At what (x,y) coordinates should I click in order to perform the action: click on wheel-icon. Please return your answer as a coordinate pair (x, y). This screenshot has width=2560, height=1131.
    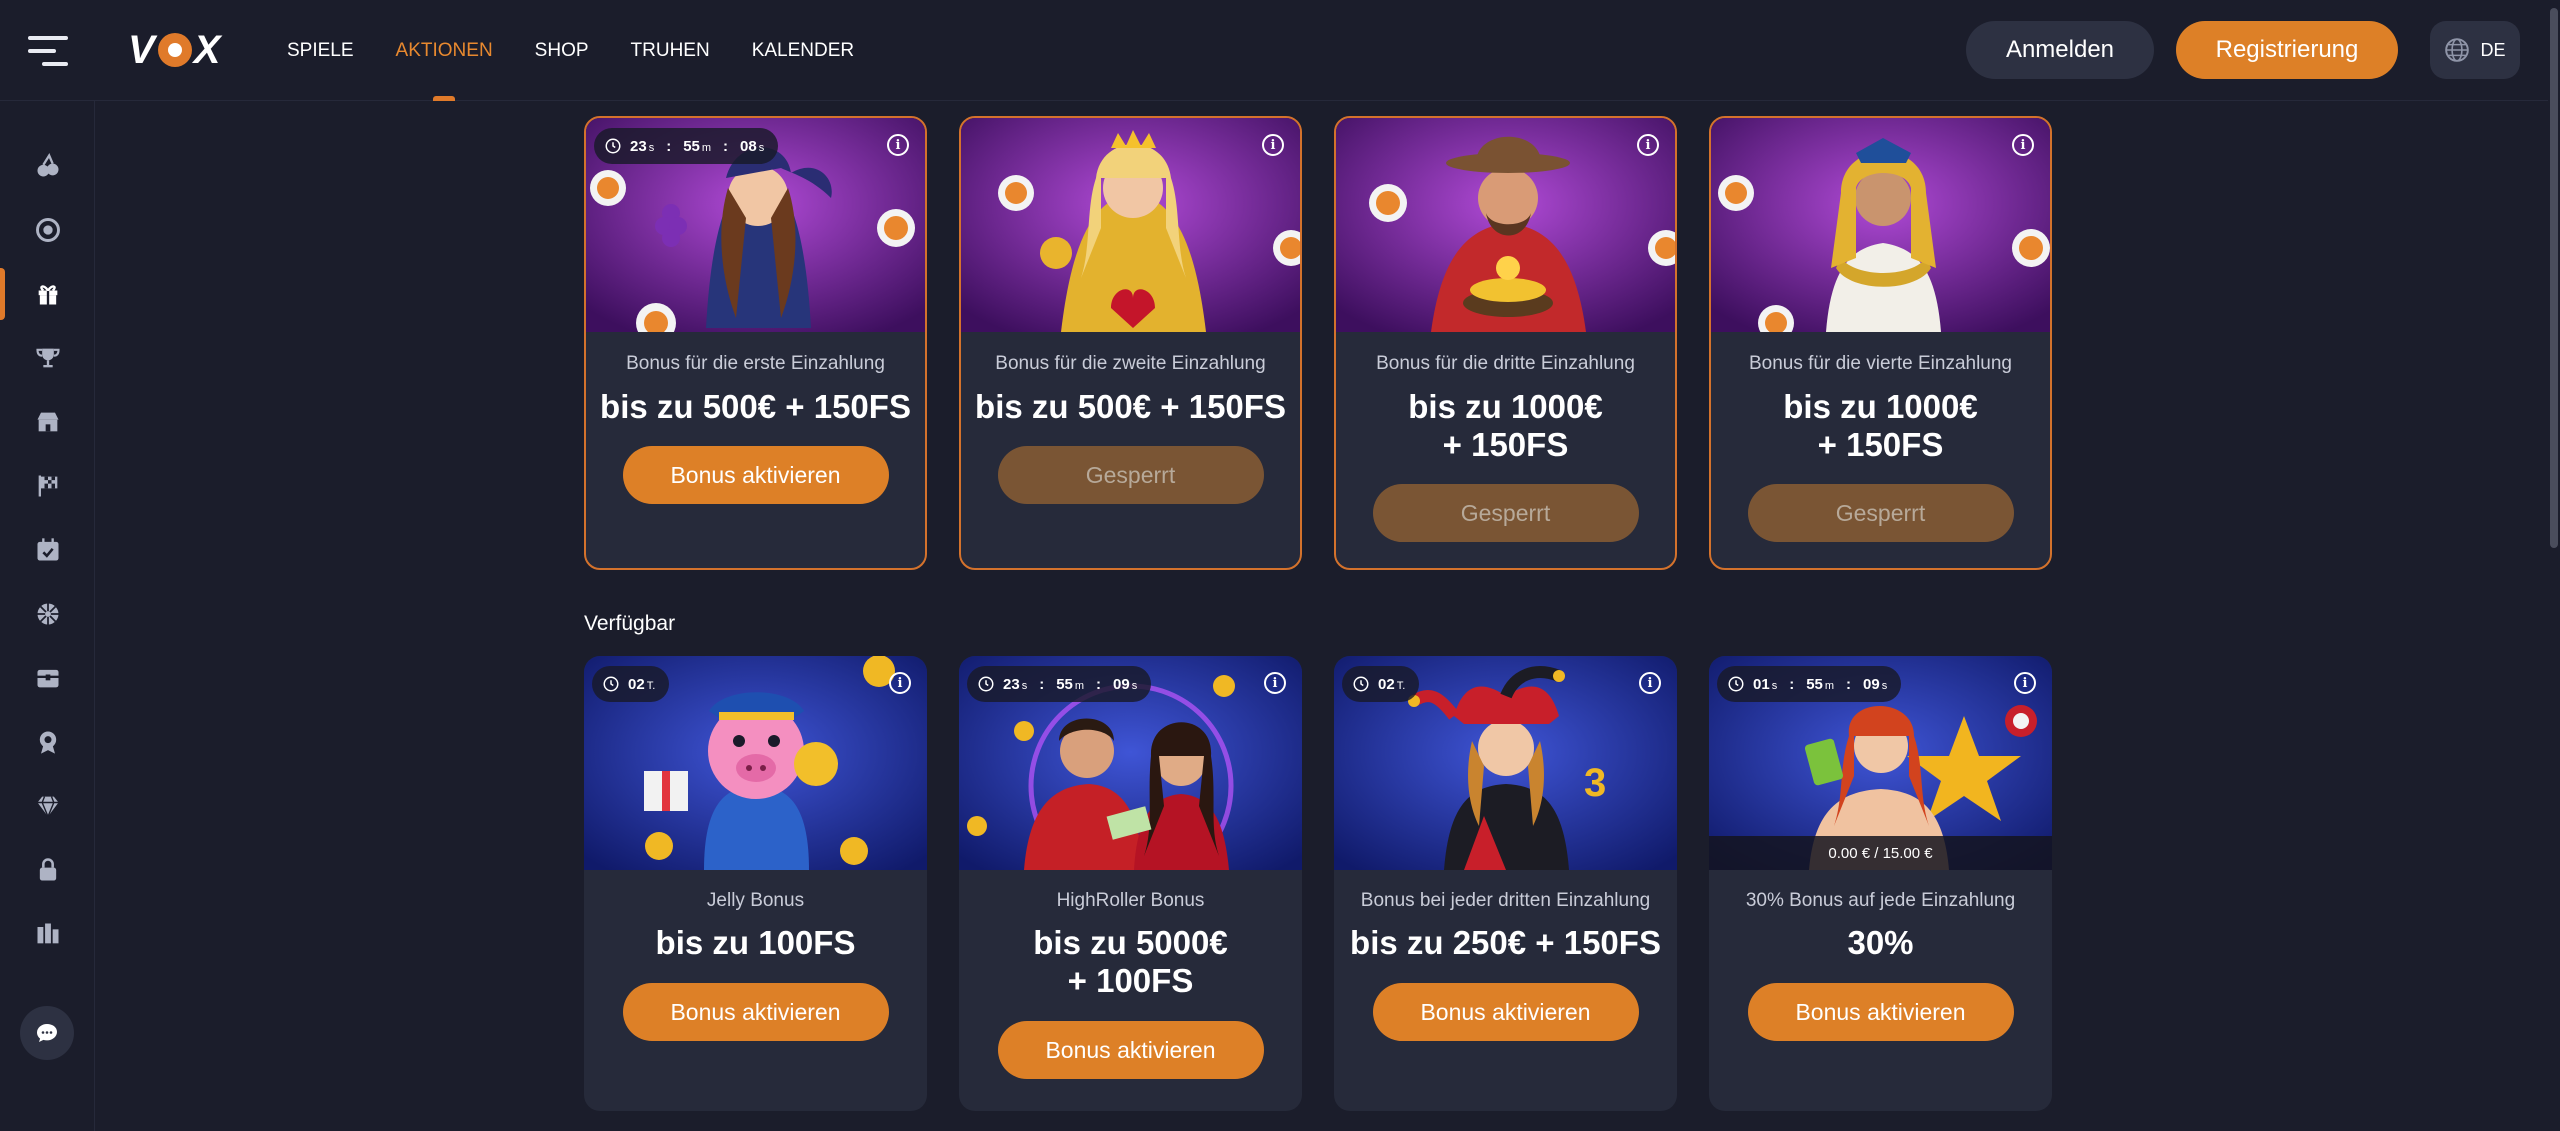
    Looking at the image, I should click on (47, 614).